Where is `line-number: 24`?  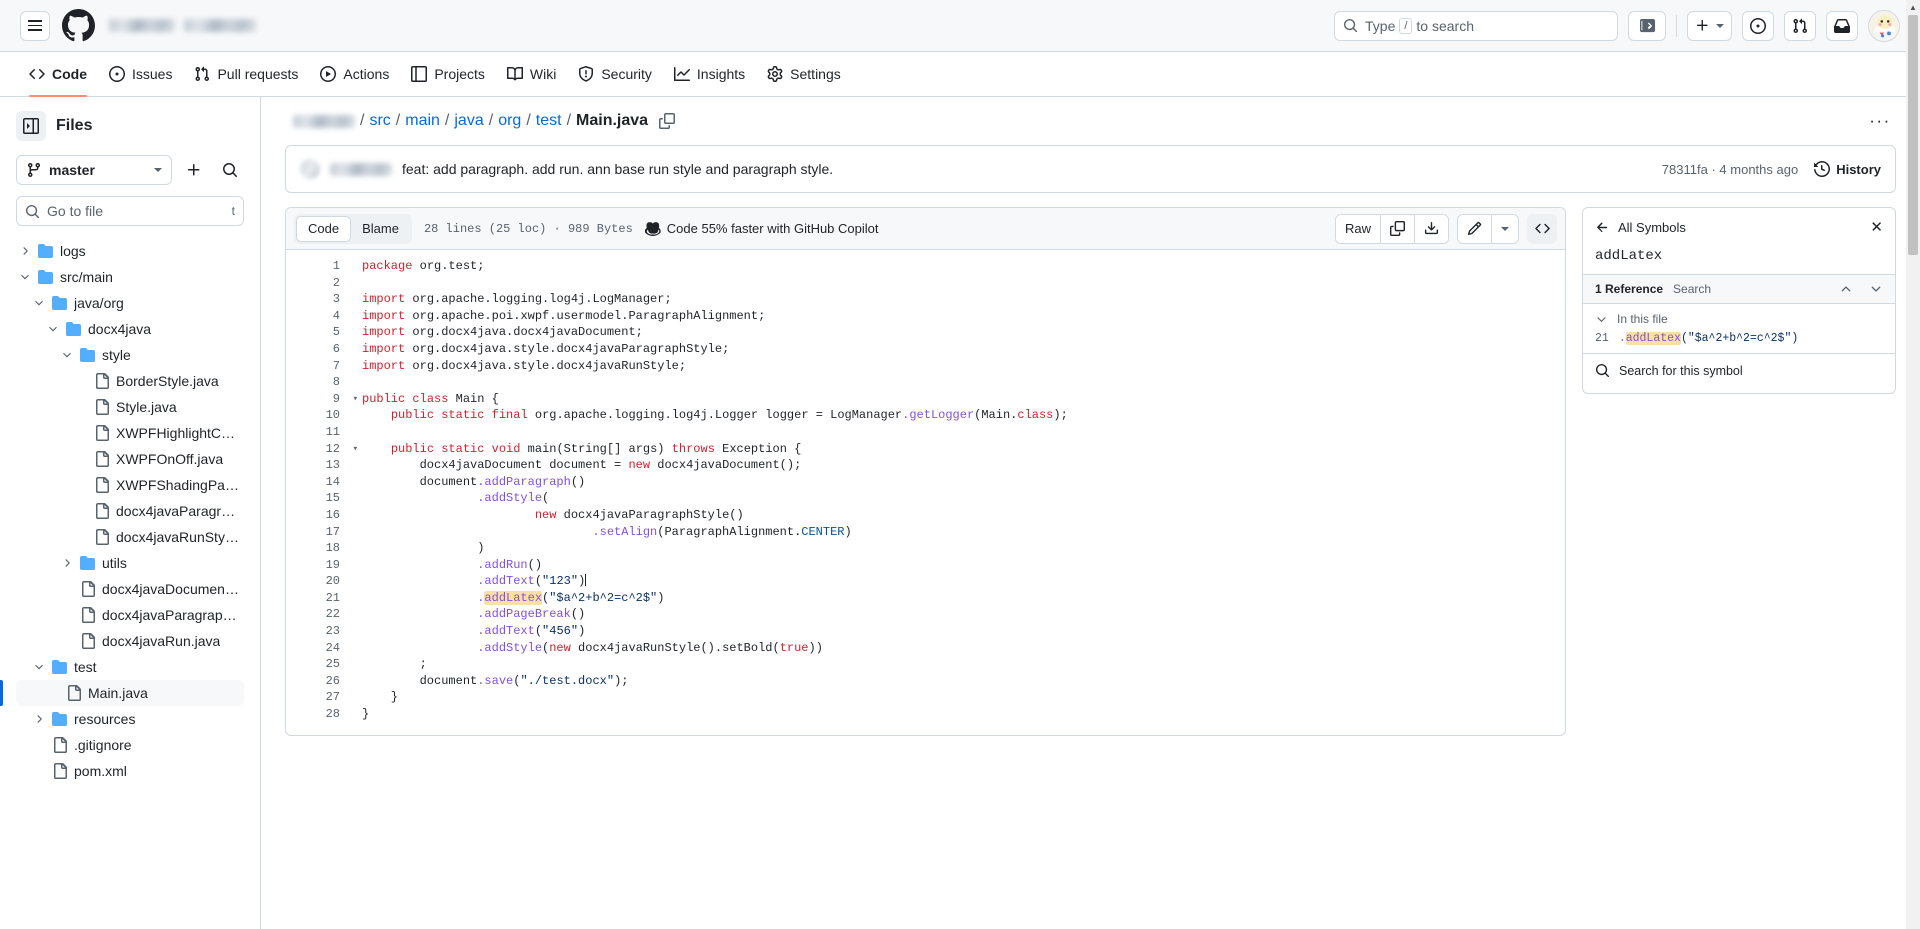 line-number: 24 is located at coordinates (317, 648).